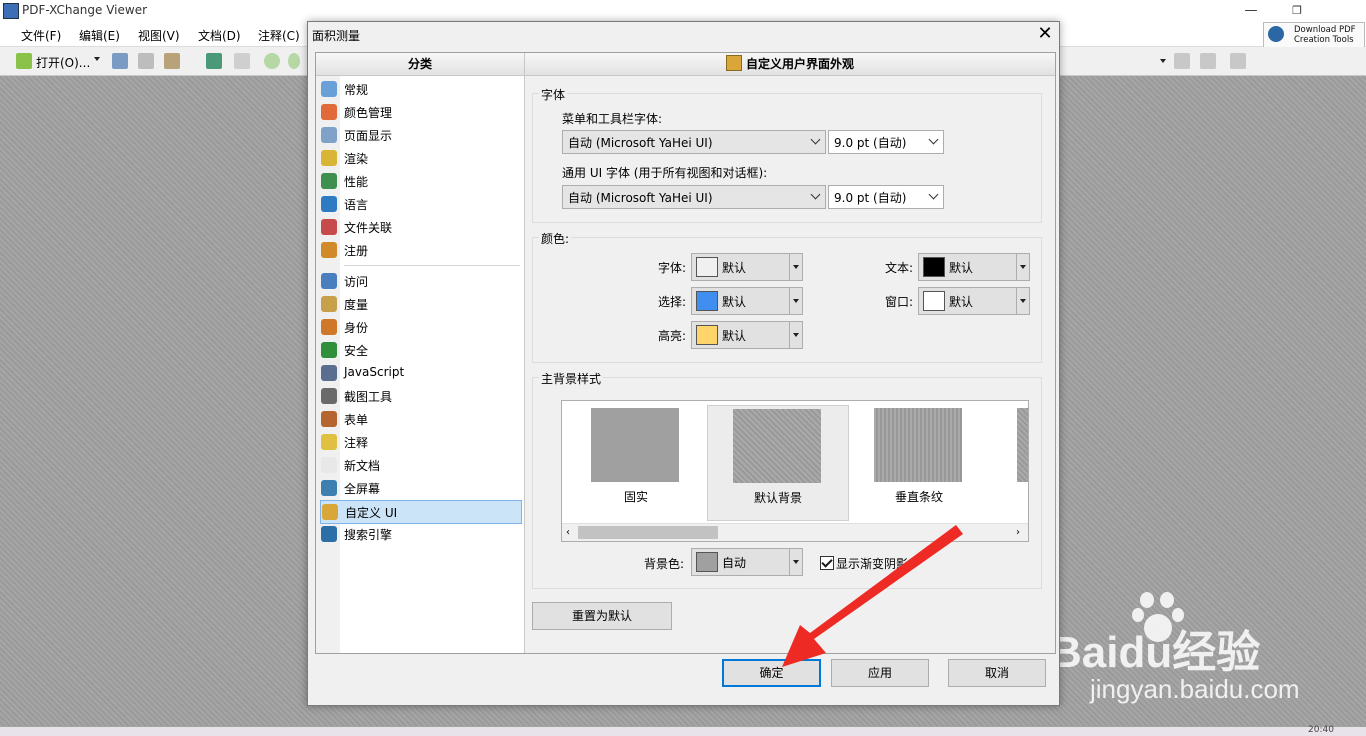 The height and width of the screenshot is (736, 1366). Describe the element at coordinates (146, 61) in the screenshot. I see `print-icon` at that location.